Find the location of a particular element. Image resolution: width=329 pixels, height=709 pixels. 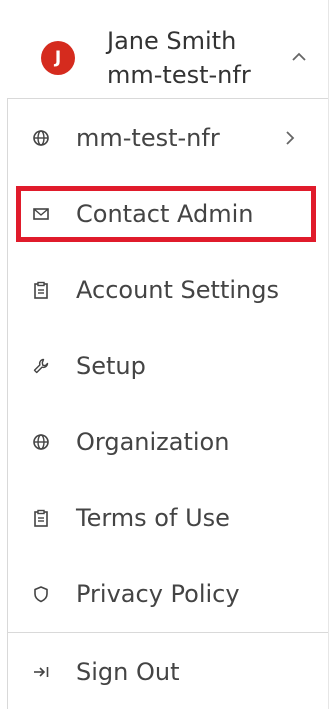

header-divider is located at coordinates (167, 98).